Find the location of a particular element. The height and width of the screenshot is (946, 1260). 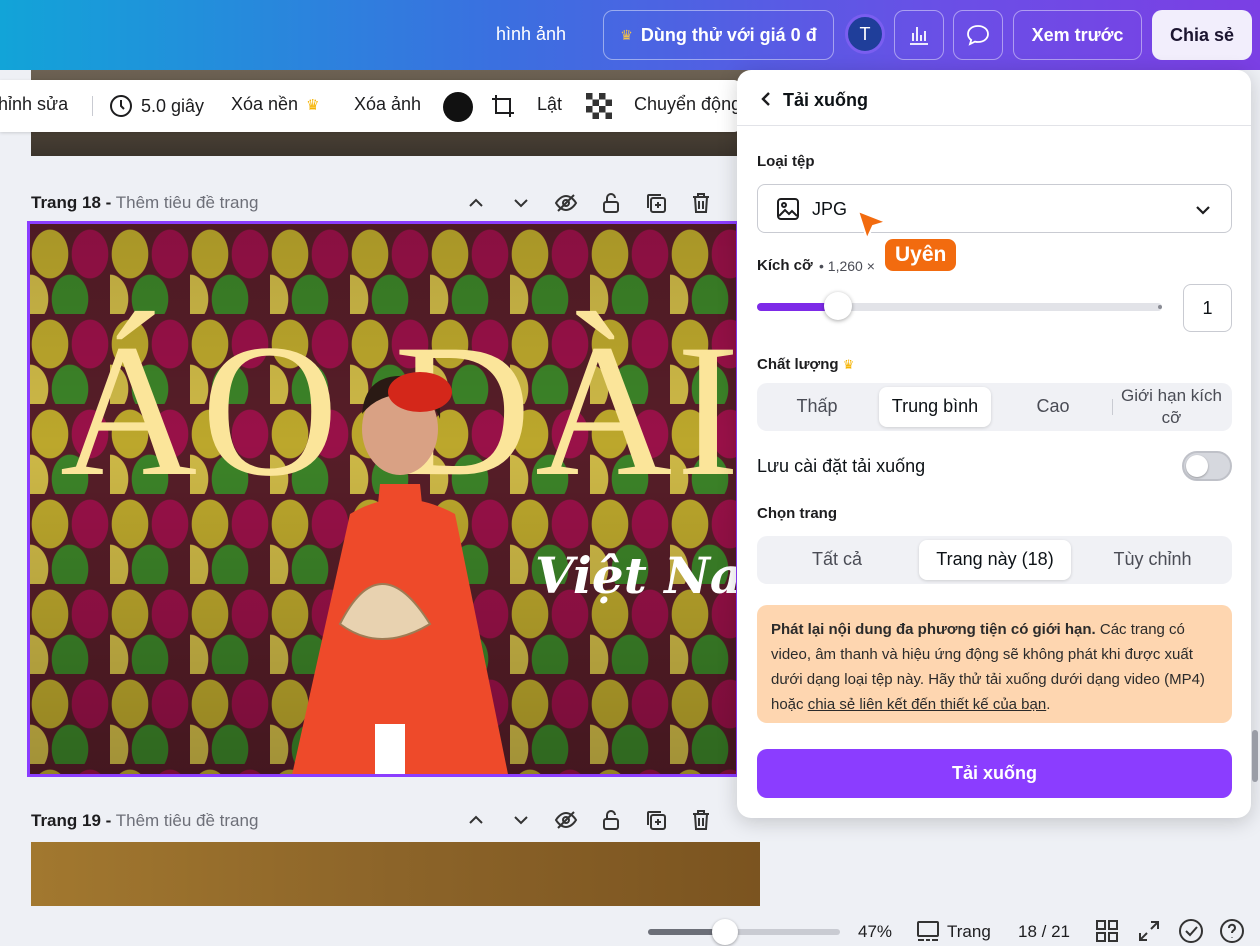

free-trial-button: ♛ Dùng thử với giá 0 đ is located at coordinates (718, 35).